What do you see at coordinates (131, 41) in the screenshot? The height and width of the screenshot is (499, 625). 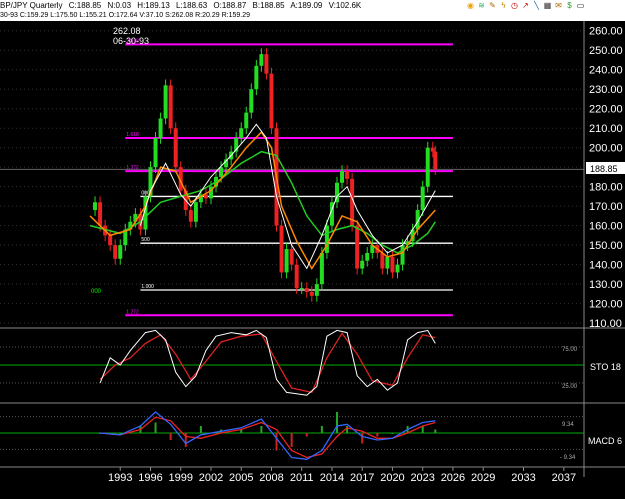 I see `annotation-date: 06-30-93` at bounding box center [131, 41].